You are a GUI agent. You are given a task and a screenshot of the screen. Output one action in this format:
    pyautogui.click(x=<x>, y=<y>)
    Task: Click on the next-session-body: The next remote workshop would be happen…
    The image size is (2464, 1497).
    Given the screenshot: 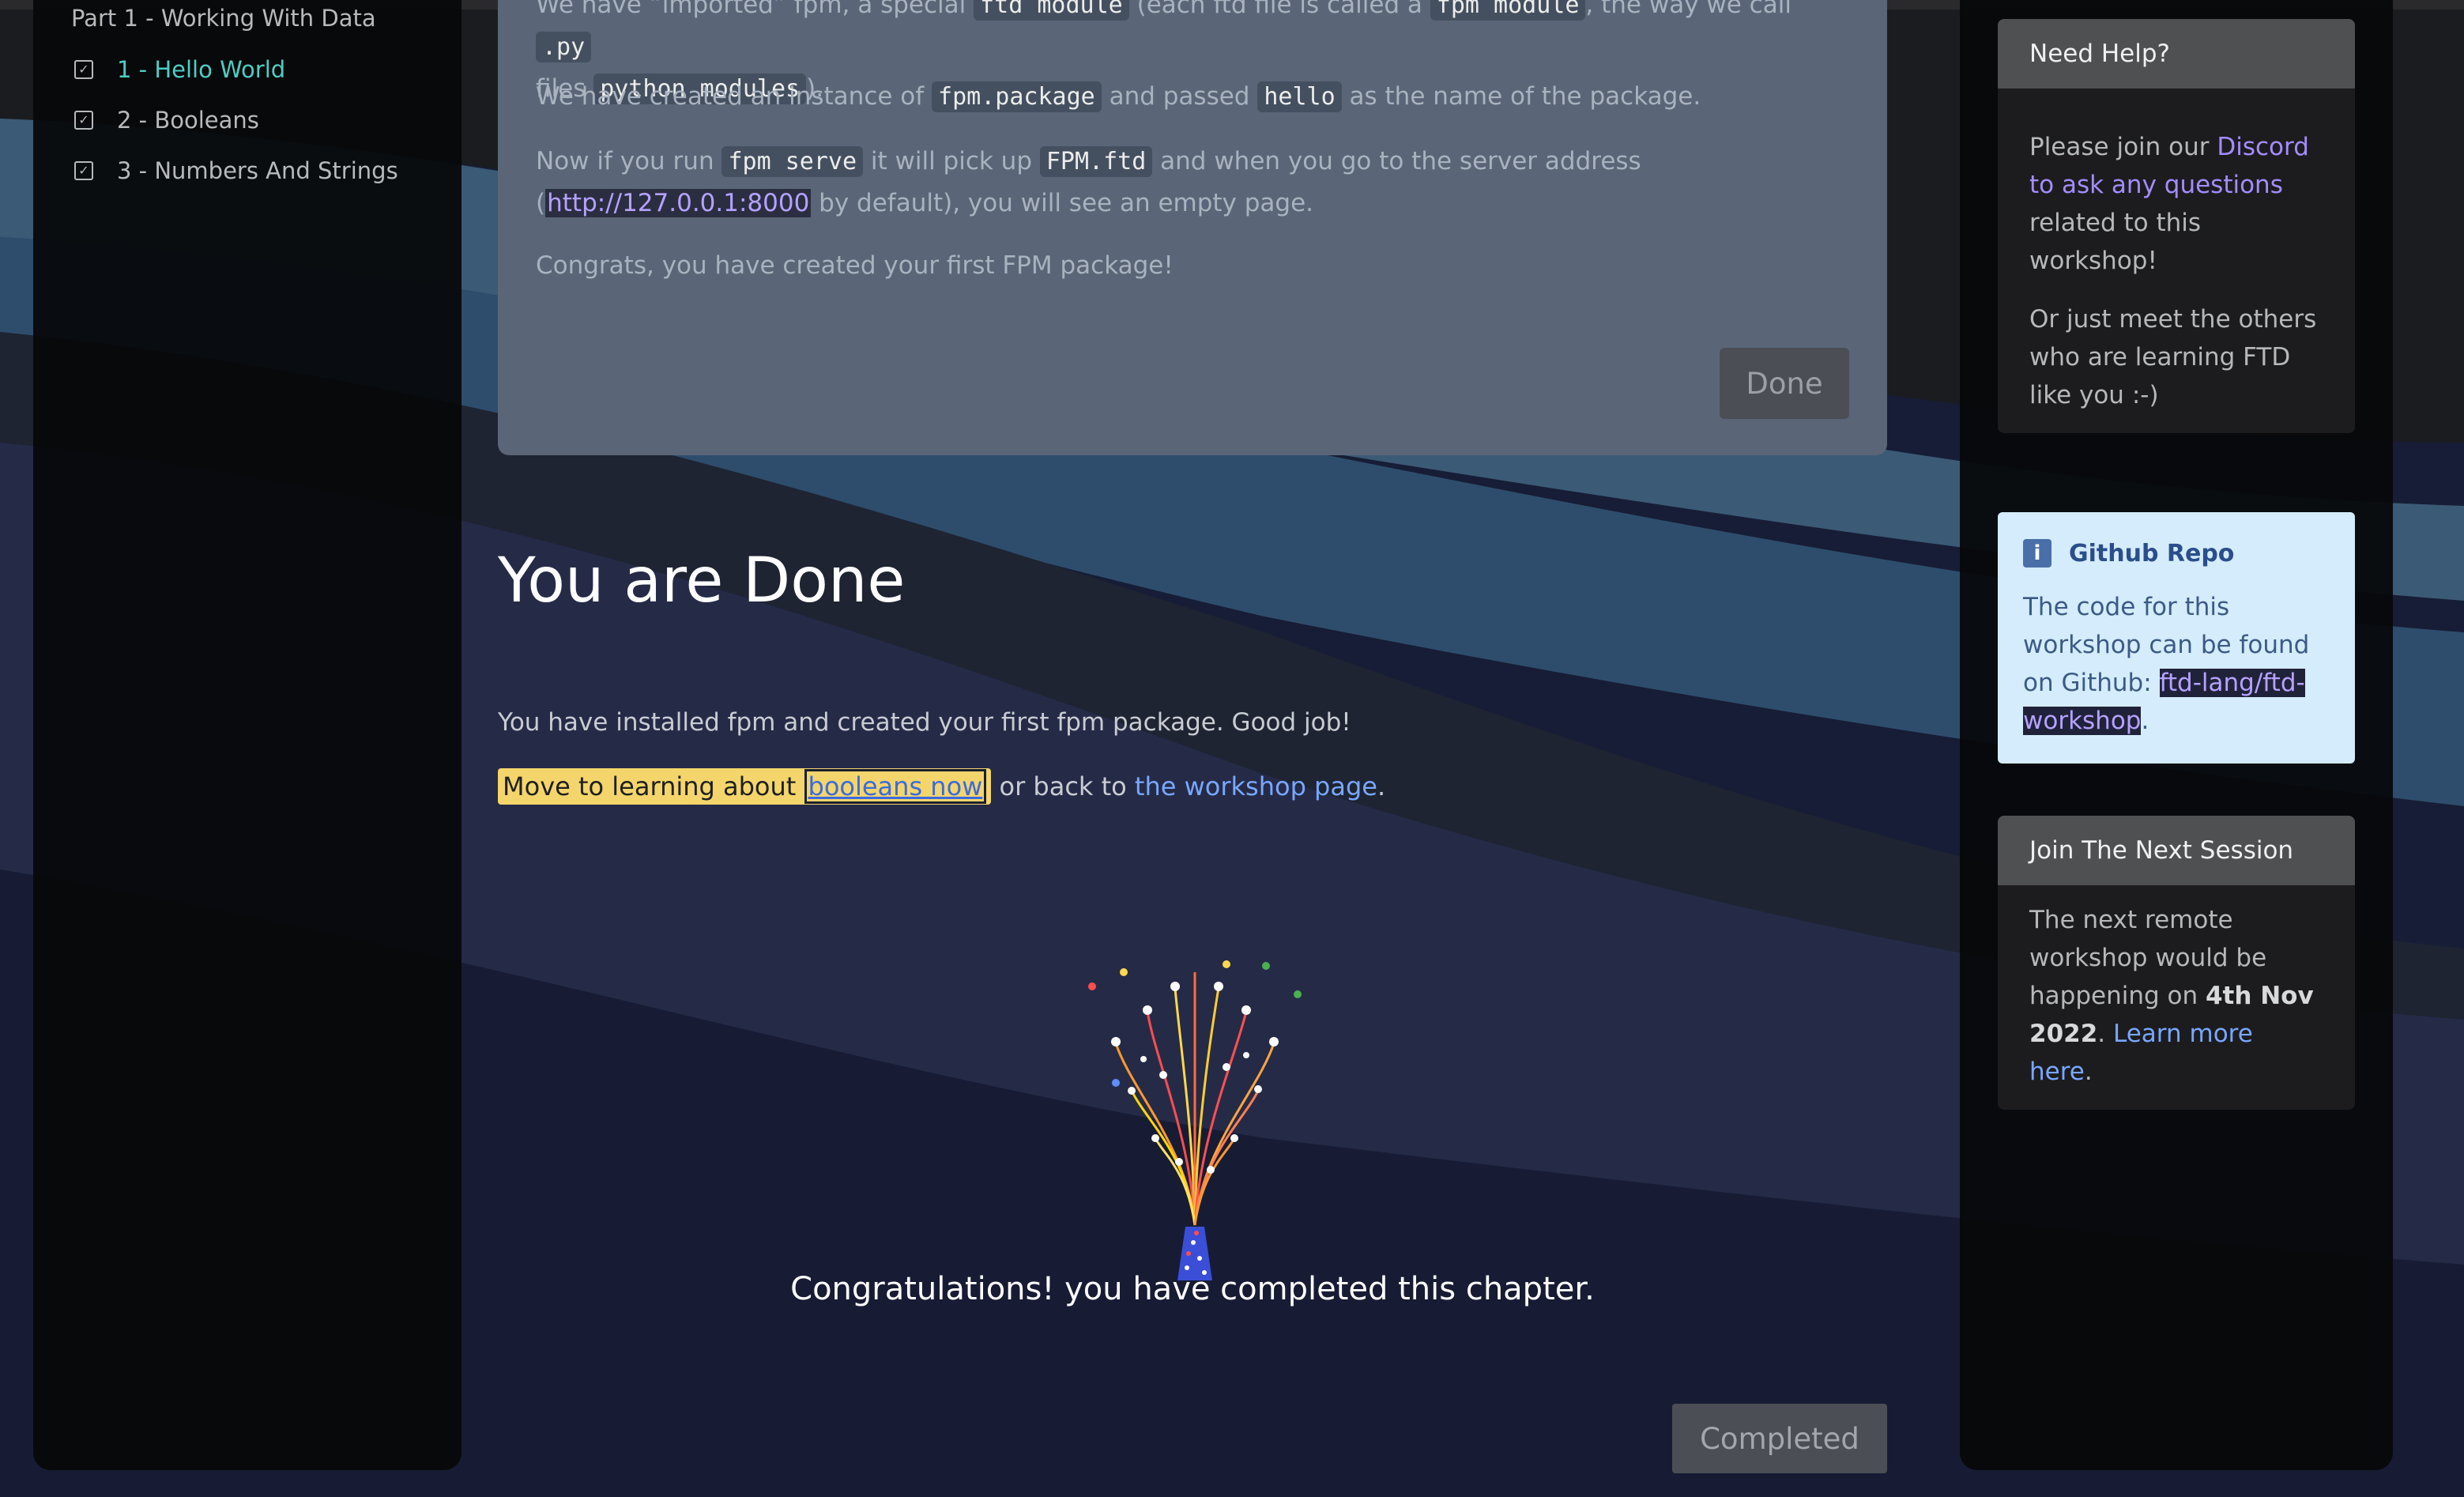 What is the action you would take?
    pyautogui.click(x=2176, y=998)
    